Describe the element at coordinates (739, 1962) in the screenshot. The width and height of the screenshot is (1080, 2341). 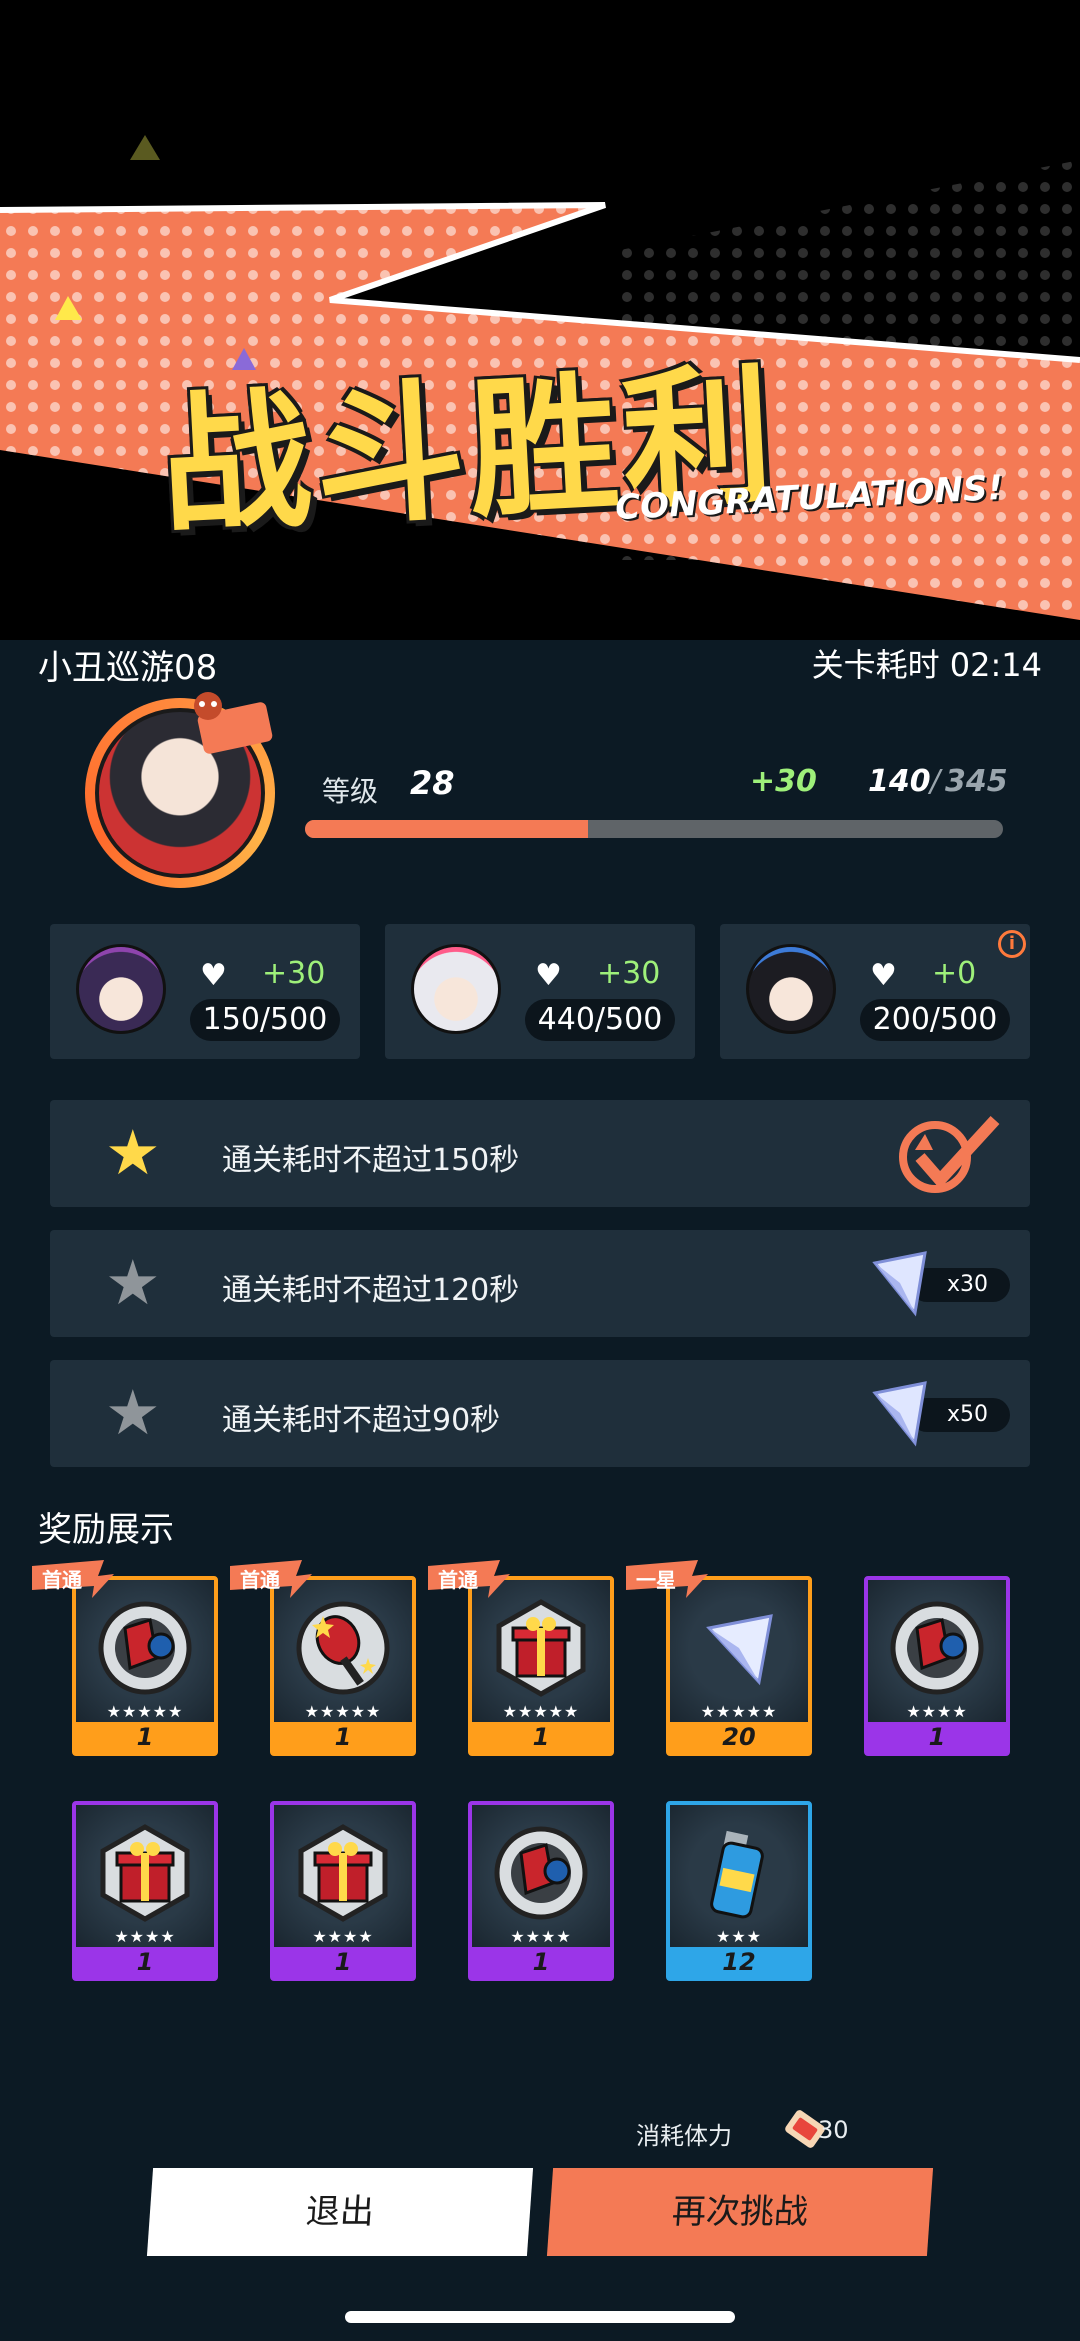
I see `reward-count: 12` at that location.